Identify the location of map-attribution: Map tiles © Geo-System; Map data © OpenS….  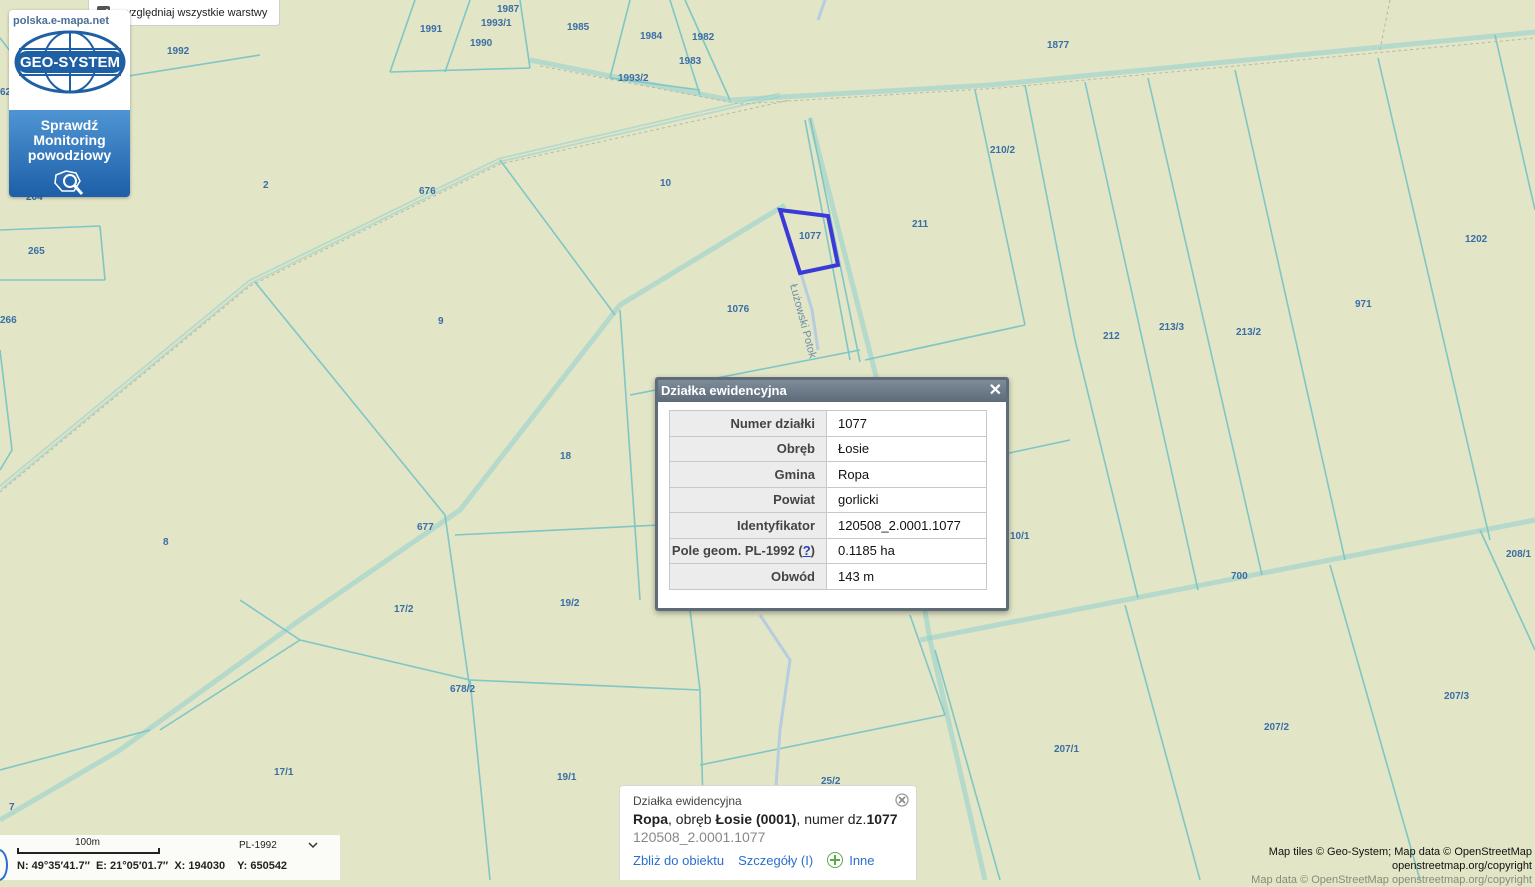
(1391, 866).